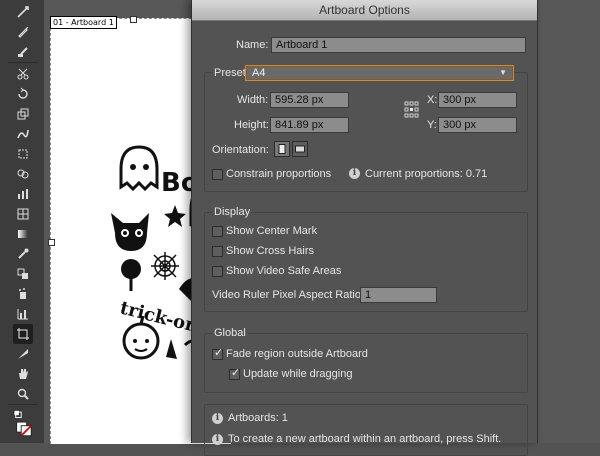  I want to click on height-label: Height:, so click(251, 125).